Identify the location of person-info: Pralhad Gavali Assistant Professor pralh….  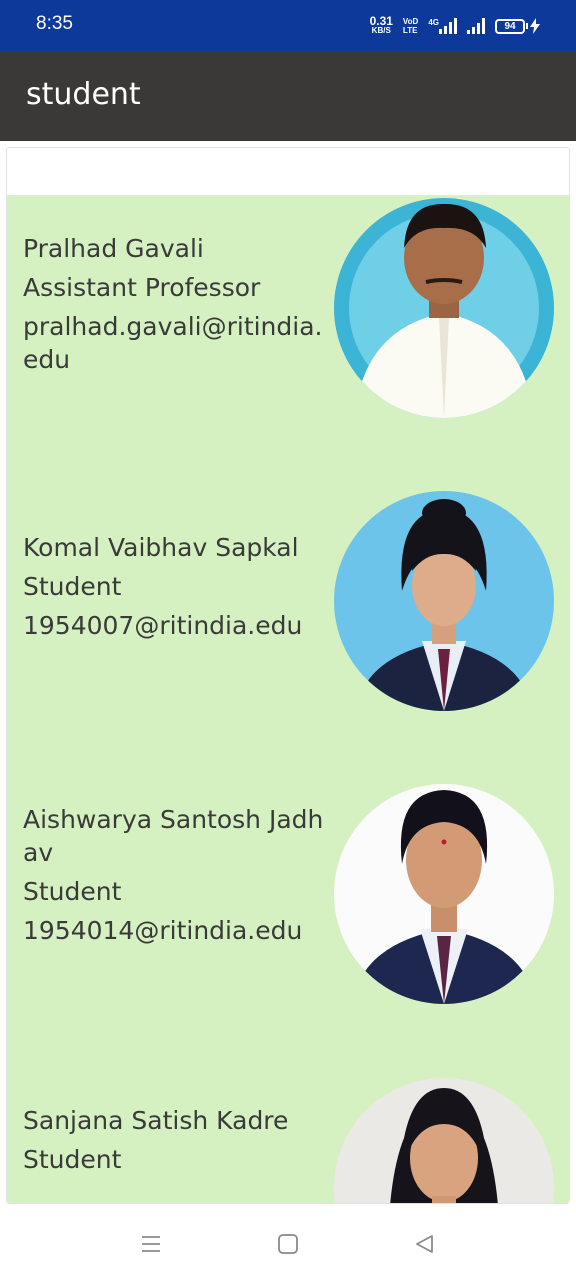
(179, 307).